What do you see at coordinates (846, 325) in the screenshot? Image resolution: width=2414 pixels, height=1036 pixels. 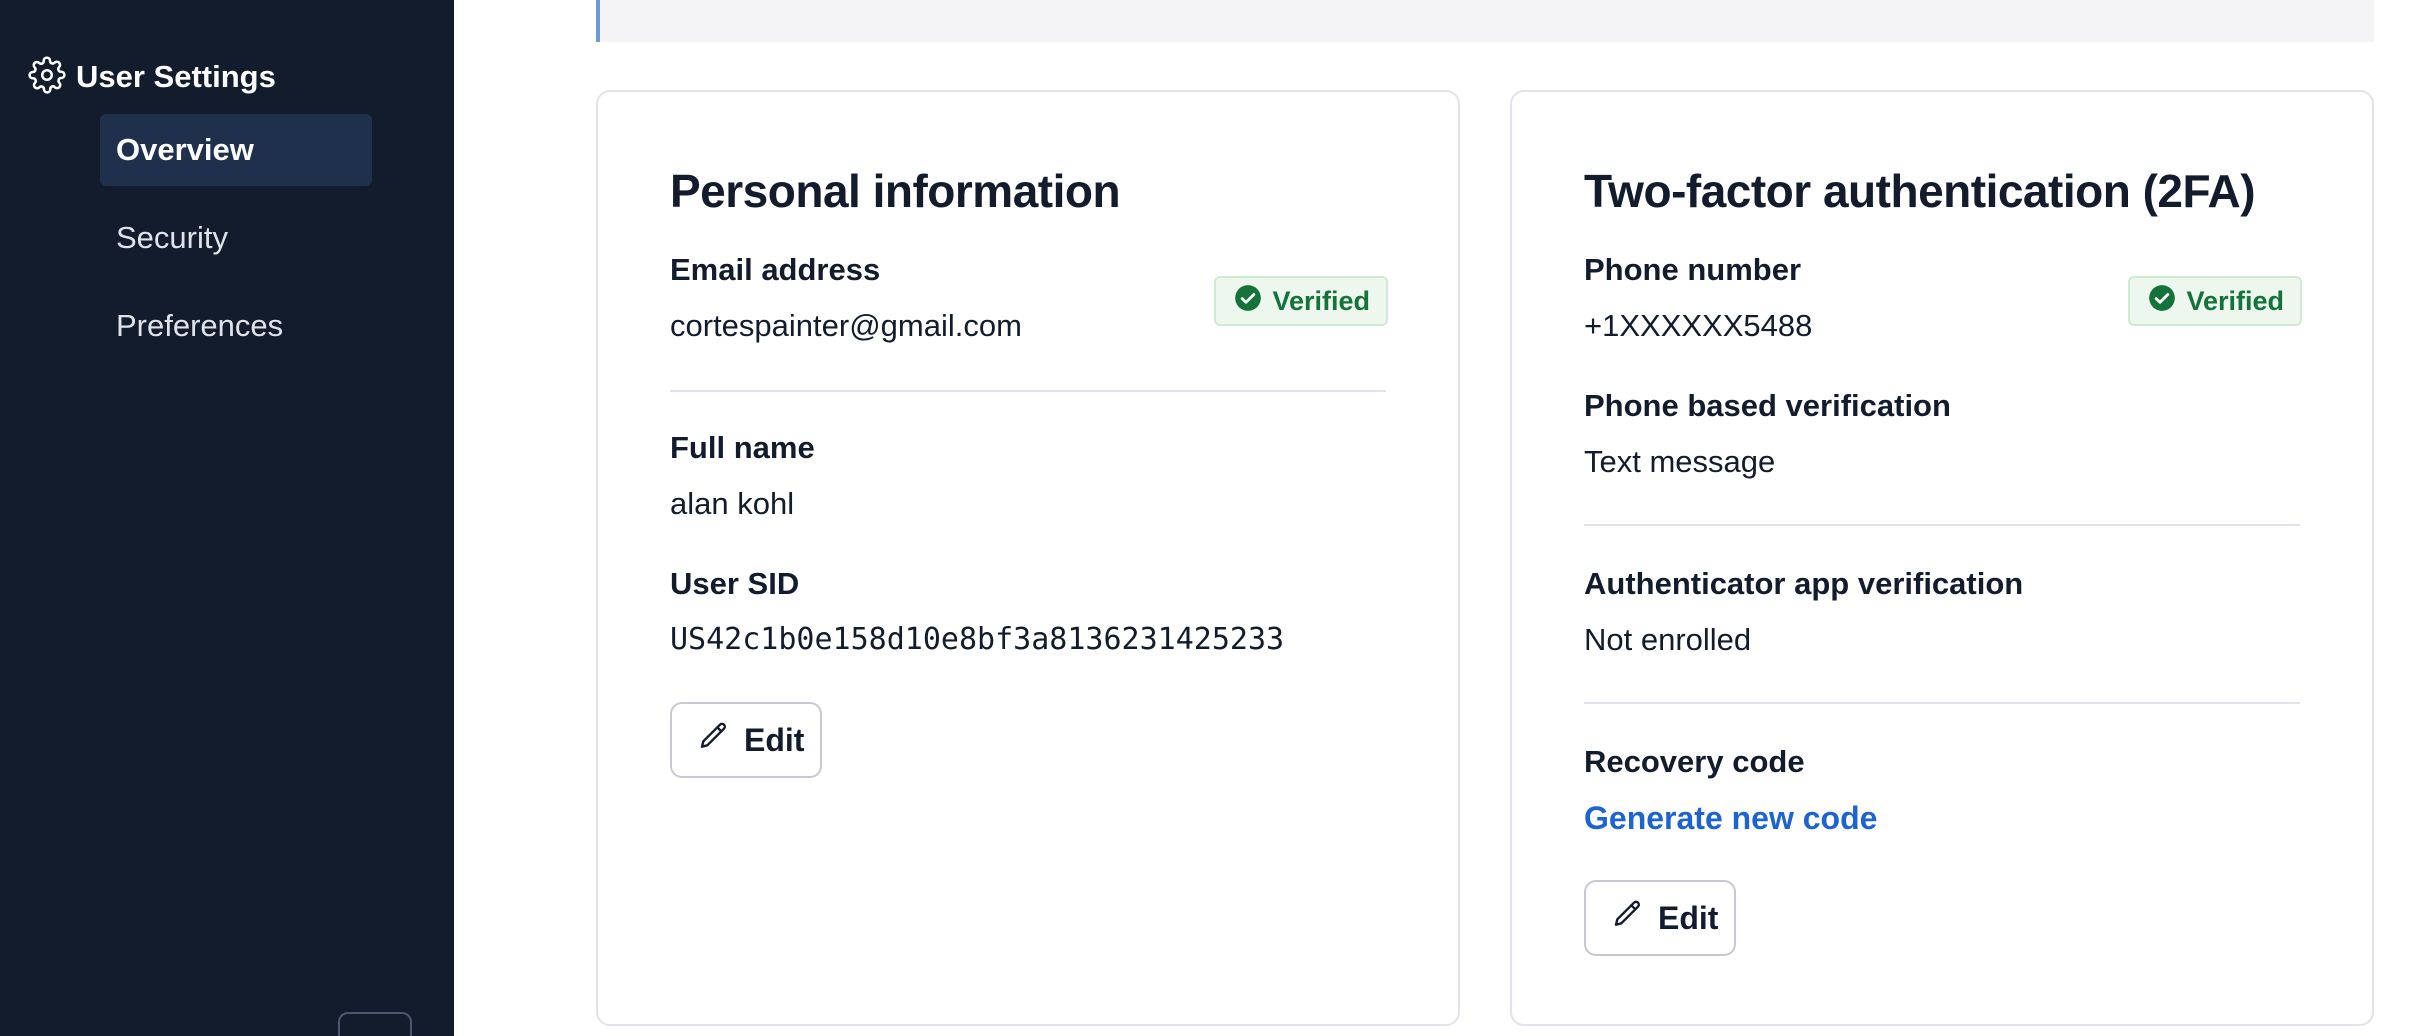 I see `email-value: cortespainter@gmail.com` at bounding box center [846, 325].